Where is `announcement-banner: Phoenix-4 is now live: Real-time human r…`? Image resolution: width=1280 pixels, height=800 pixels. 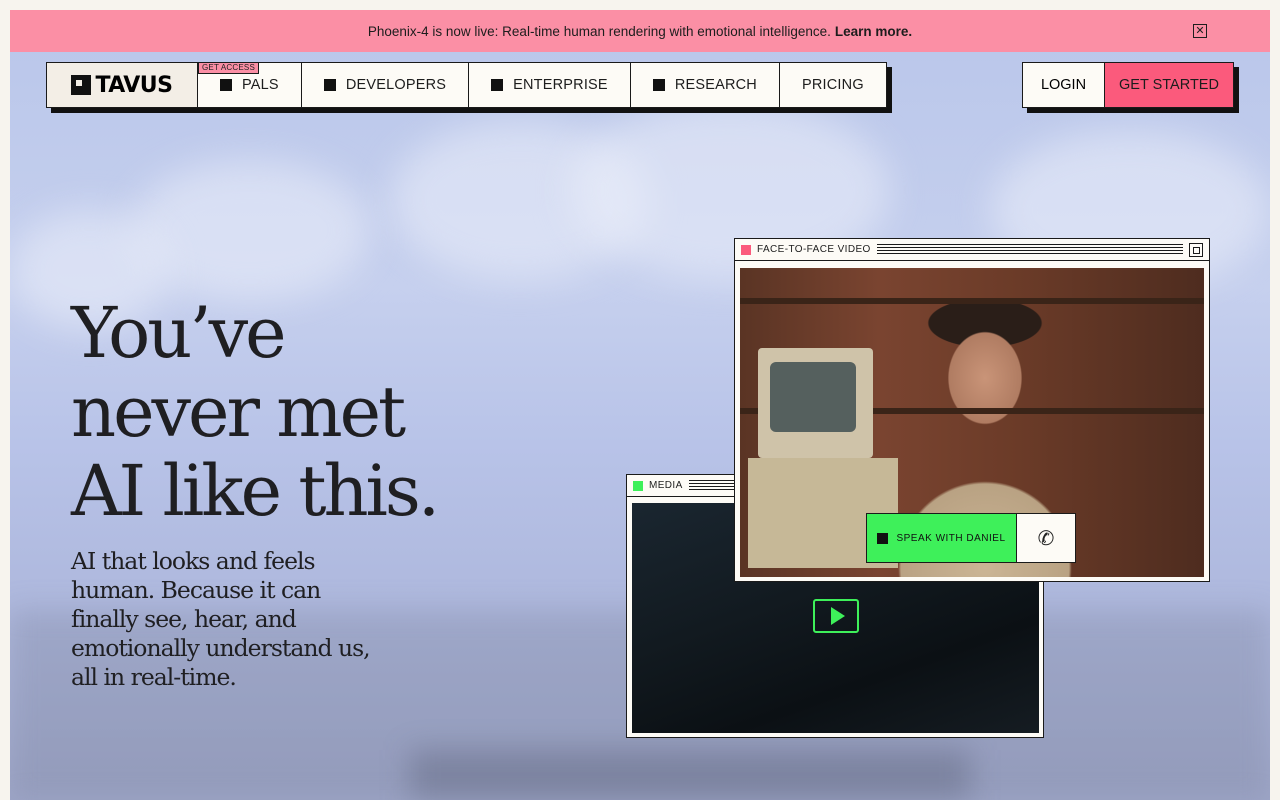
announcement-banner: Phoenix-4 is now live: Real-time human r… is located at coordinates (640, 31).